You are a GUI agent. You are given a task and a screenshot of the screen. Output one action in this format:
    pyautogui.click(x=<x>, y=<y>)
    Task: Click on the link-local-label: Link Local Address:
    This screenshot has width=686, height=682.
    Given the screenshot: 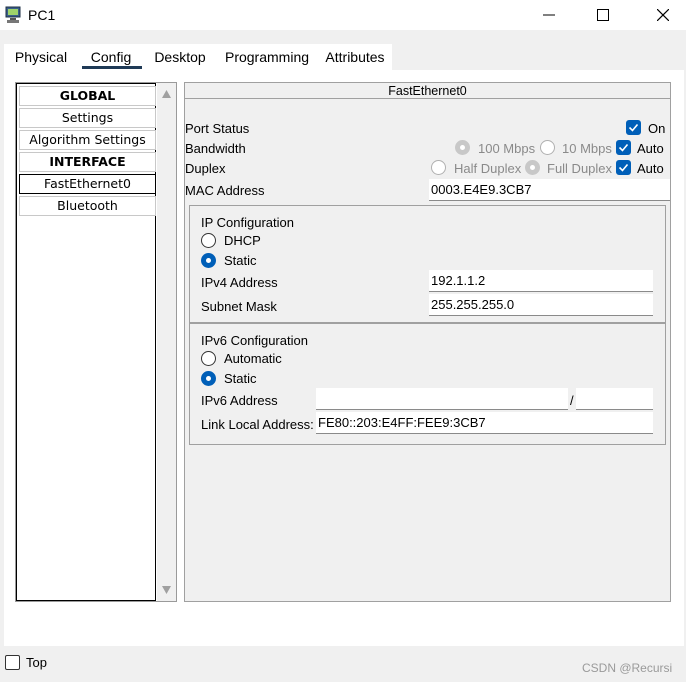 What is the action you would take?
    pyautogui.click(x=257, y=424)
    